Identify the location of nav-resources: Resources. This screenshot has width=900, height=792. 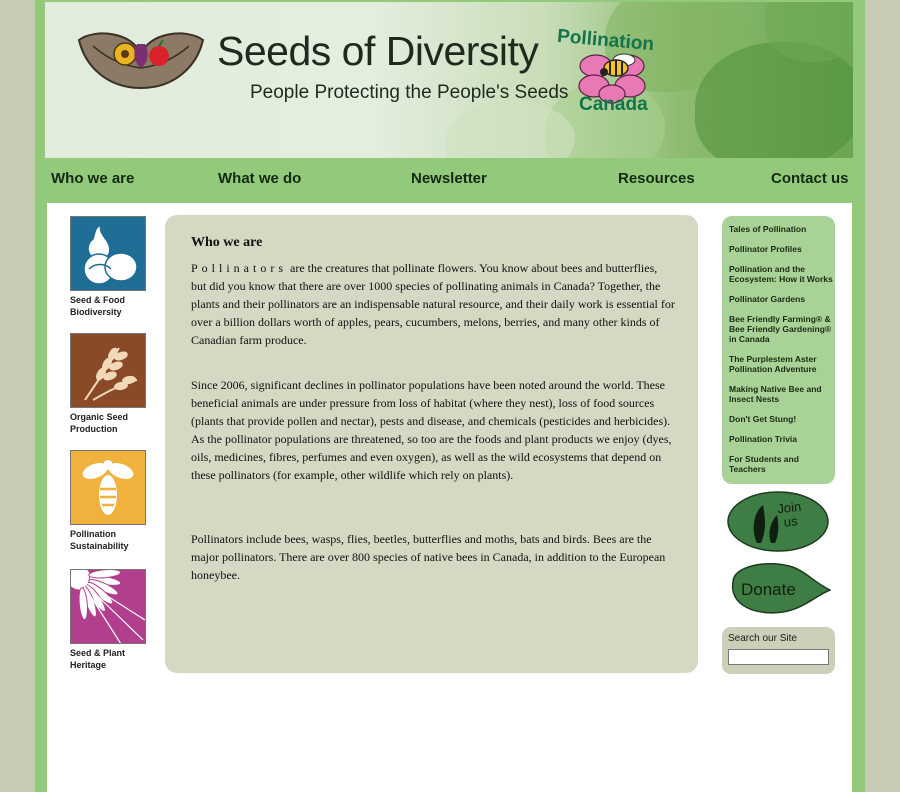
(656, 178).